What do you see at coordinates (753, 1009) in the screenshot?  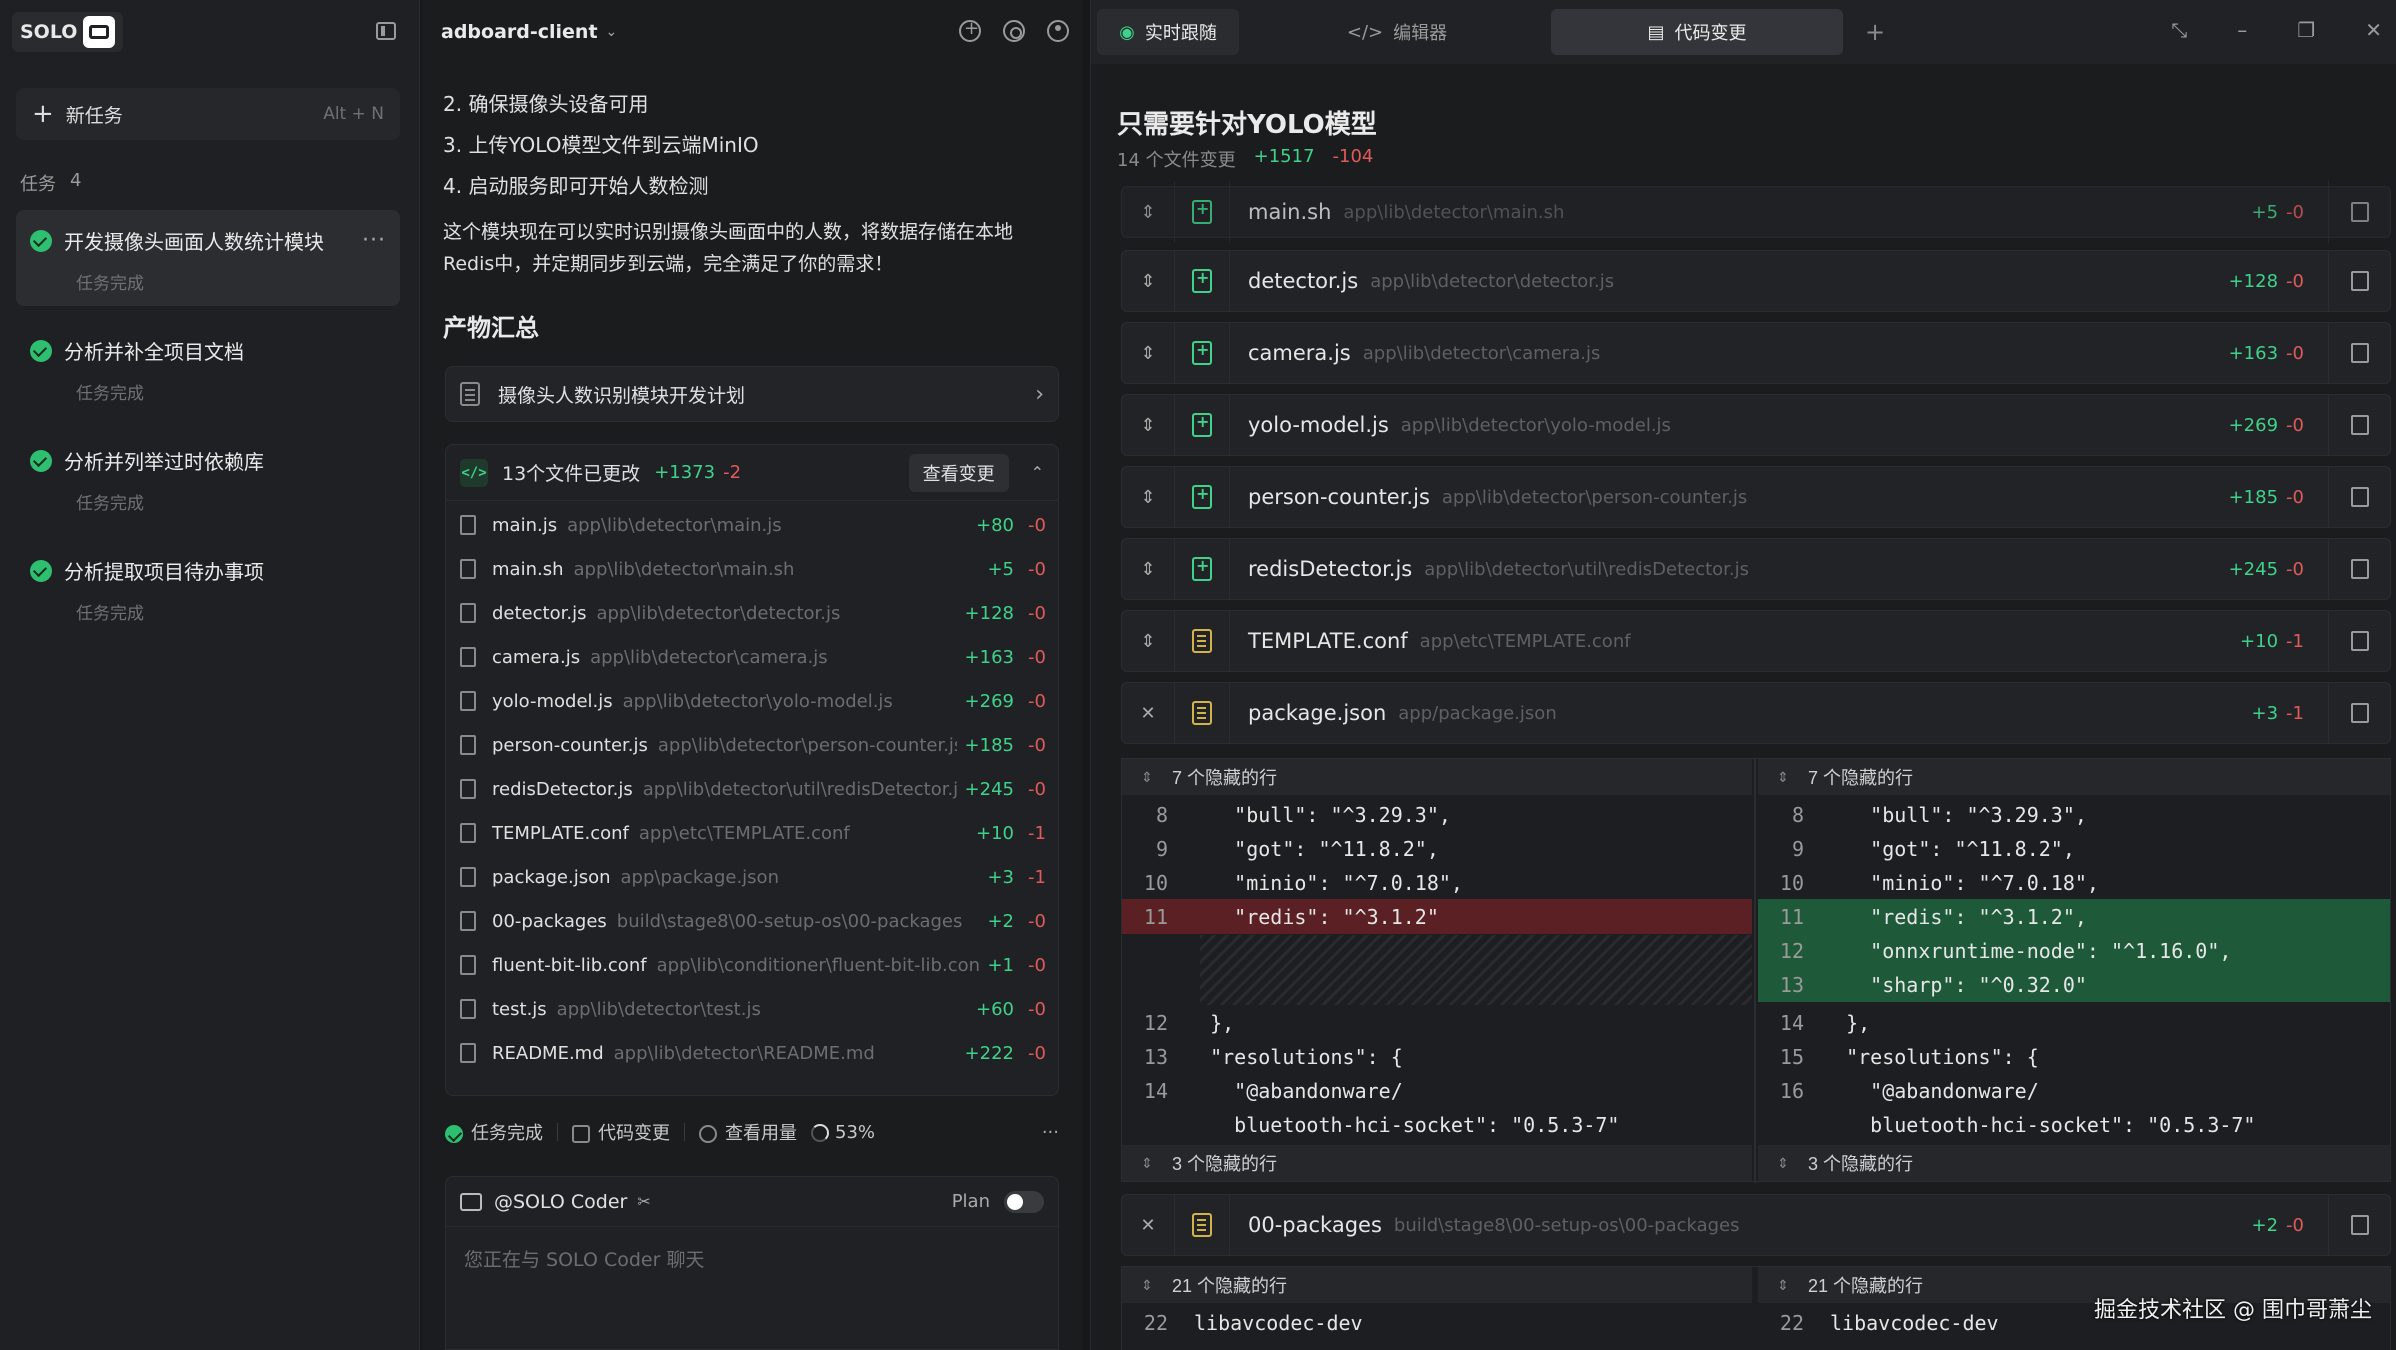 I see `changed-file-row: test.js app\lib\detector\test.js +60 -0` at bounding box center [753, 1009].